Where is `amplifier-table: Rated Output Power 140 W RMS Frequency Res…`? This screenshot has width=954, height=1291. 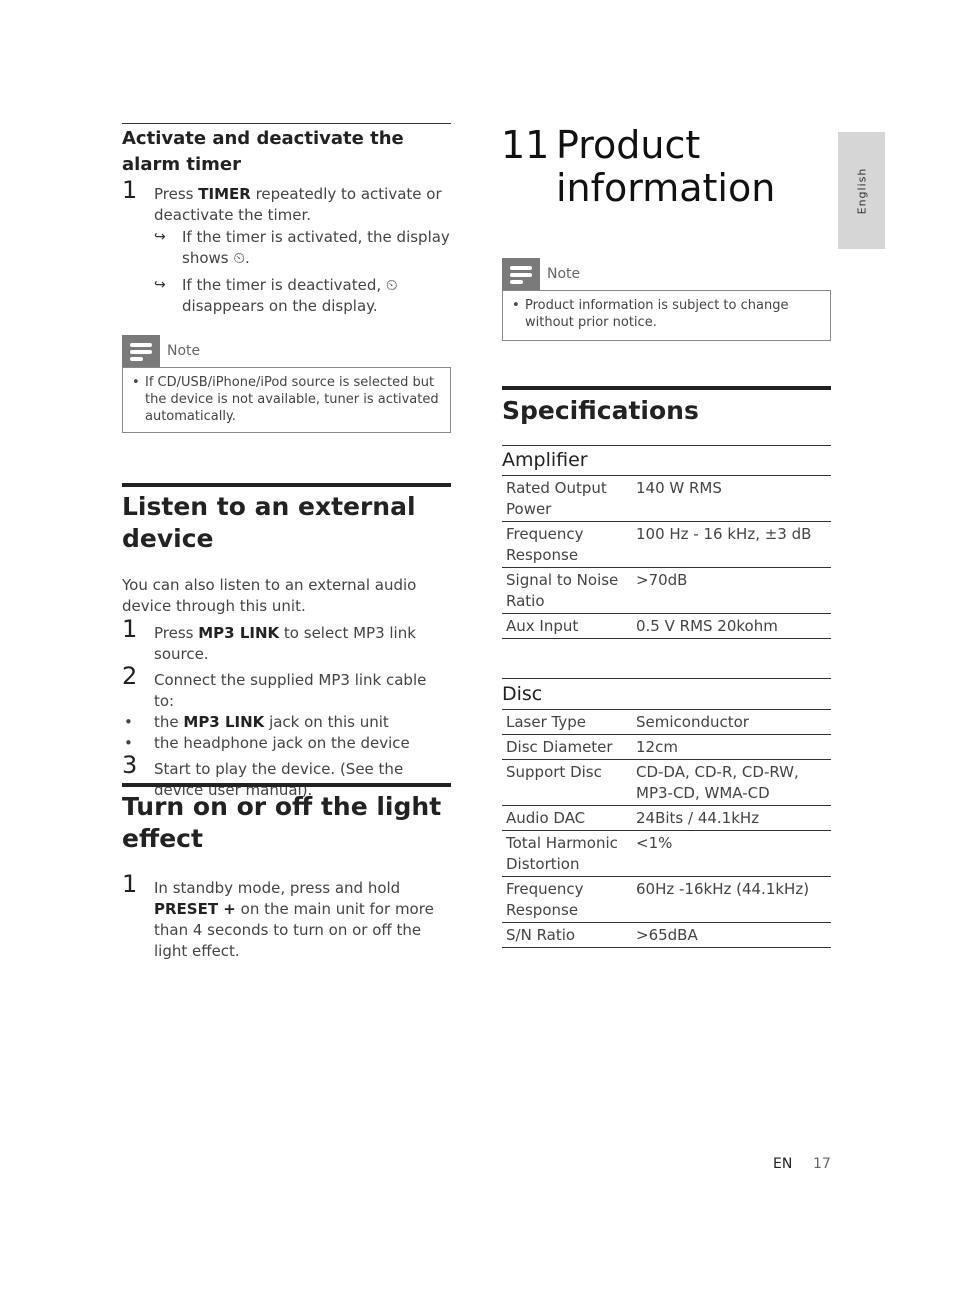
amplifier-table: Rated Output Power 140 W RMS Frequency Res… is located at coordinates (666, 557).